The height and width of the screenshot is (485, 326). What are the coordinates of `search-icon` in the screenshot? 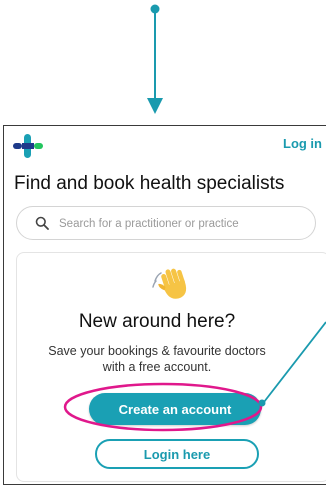 It's located at (42, 223).